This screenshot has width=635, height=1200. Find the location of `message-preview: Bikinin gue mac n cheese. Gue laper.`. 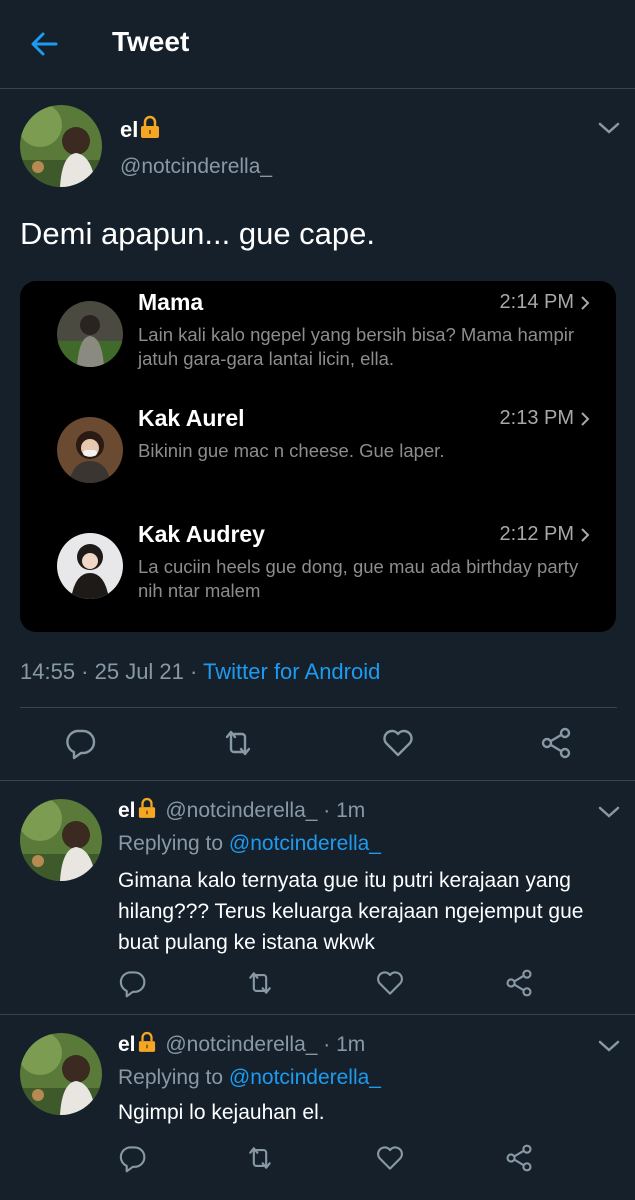

message-preview: Bikinin gue mac n cheese. Gue laper. is located at coordinates (291, 450).